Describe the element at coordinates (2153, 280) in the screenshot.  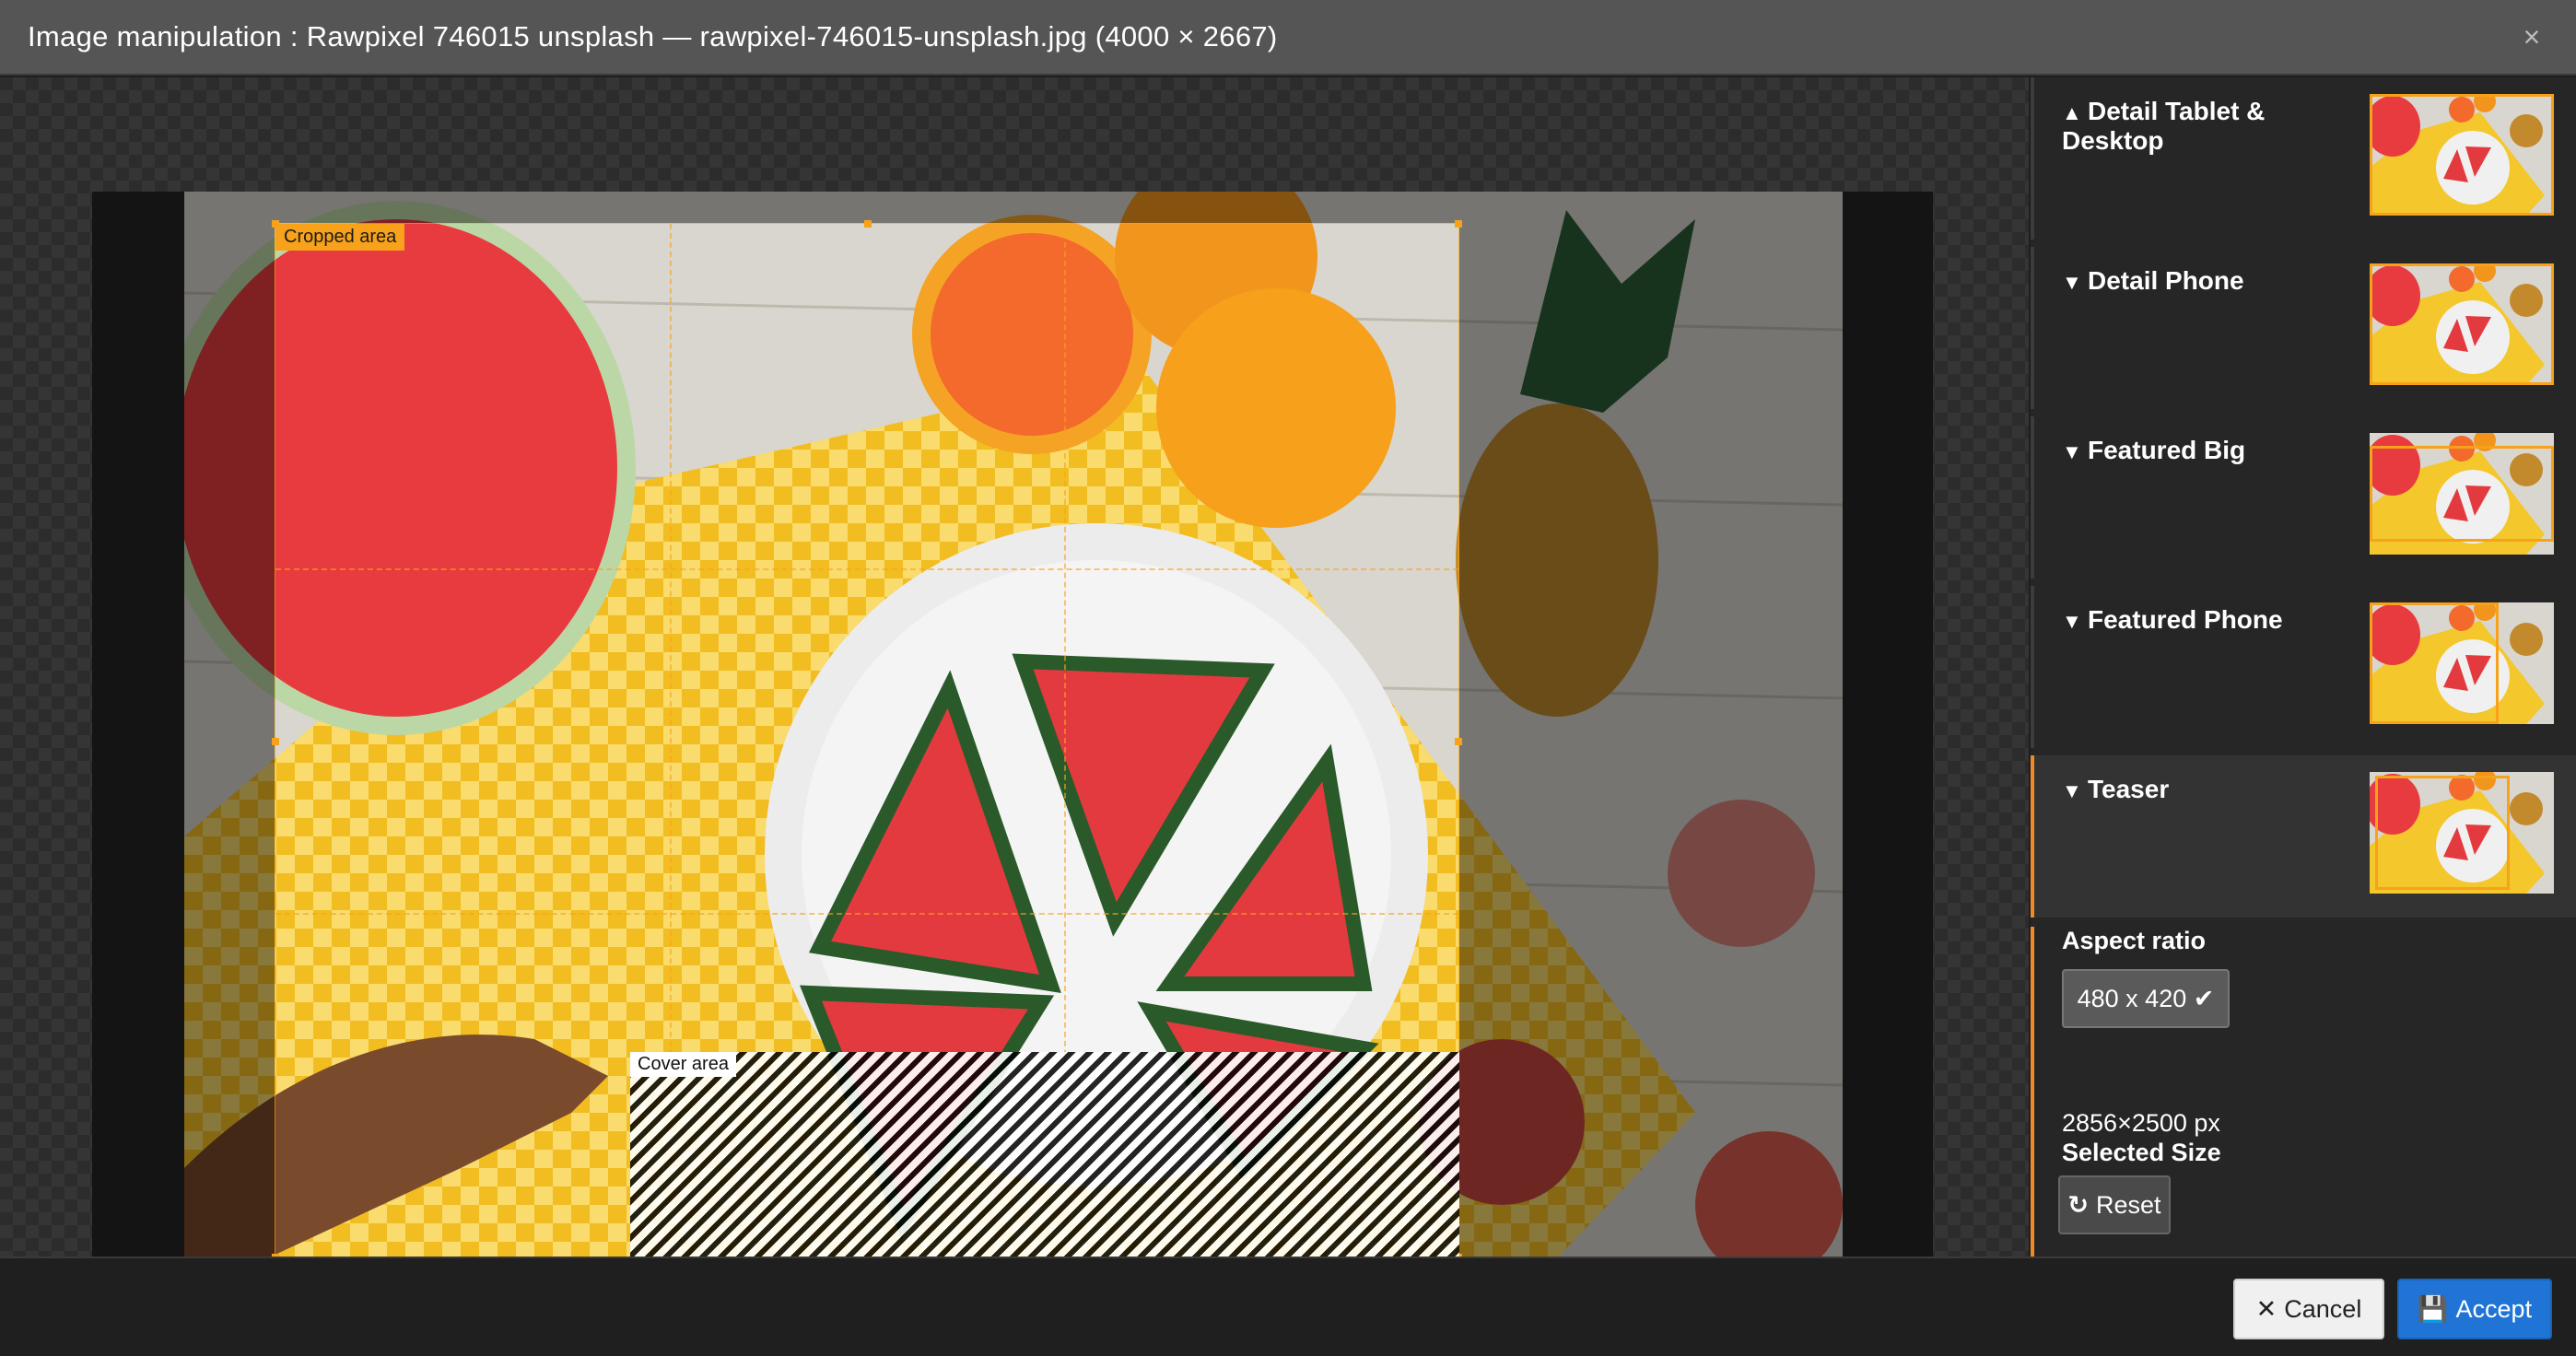
I see `variant-label: ▼ Detail Phone` at that location.